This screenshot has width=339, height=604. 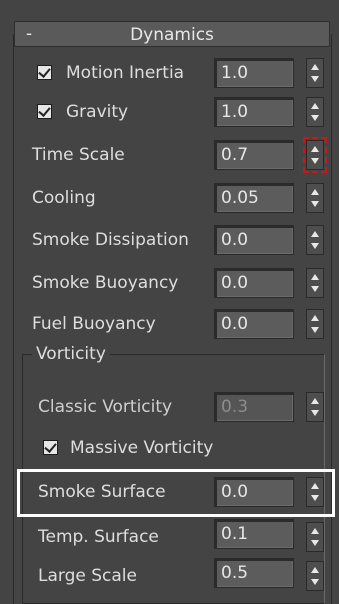 What do you see at coordinates (125, 73) in the screenshot?
I see `motion-inertia-label: Motion Inertia` at bounding box center [125, 73].